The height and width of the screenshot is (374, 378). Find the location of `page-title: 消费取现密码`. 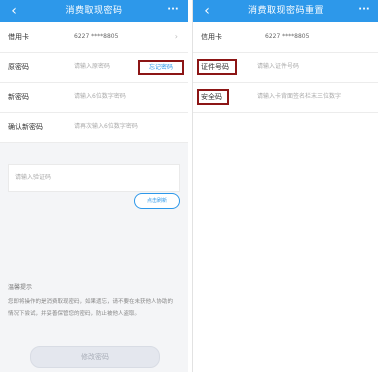

page-title: 消费取现密码 is located at coordinates (94, 11).